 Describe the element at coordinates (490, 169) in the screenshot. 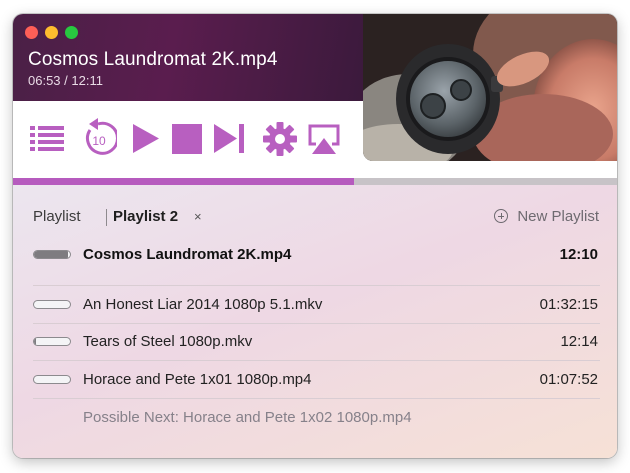

I see `thumbnail-gap` at that location.